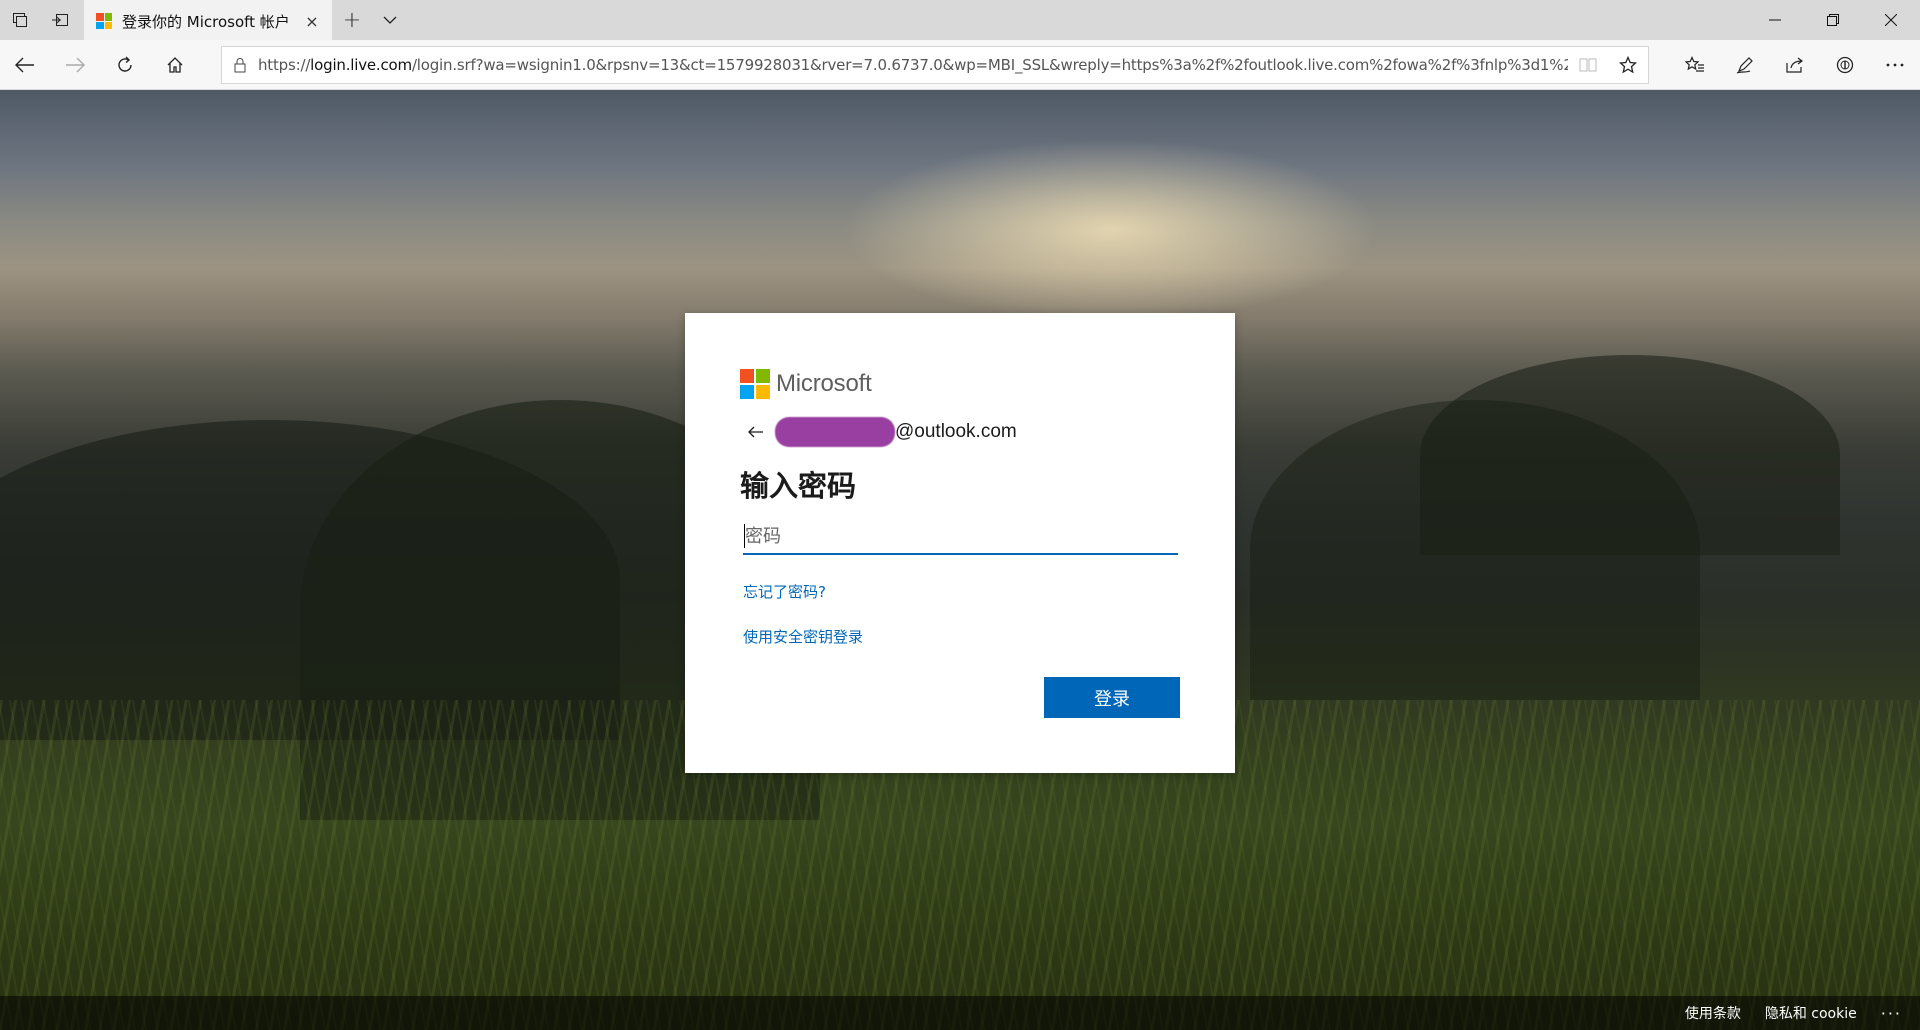 Image resolution: width=1920 pixels, height=1030 pixels. Describe the element at coordinates (1845, 65) in the screenshot. I see `password-manager-extension-icon` at that location.